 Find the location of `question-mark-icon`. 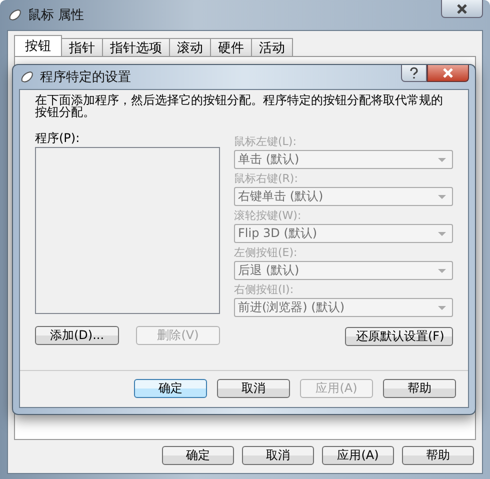

question-mark-icon is located at coordinates (414, 73).